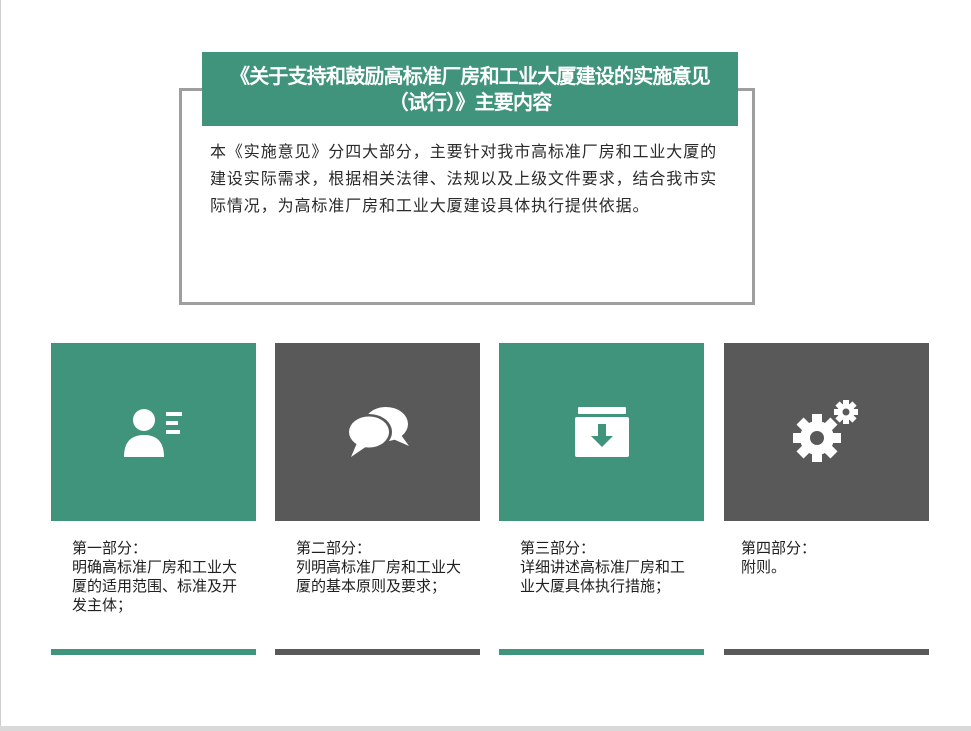 The height and width of the screenshot is (731, 971). I want to click on page-left-border, so click(0, 365).